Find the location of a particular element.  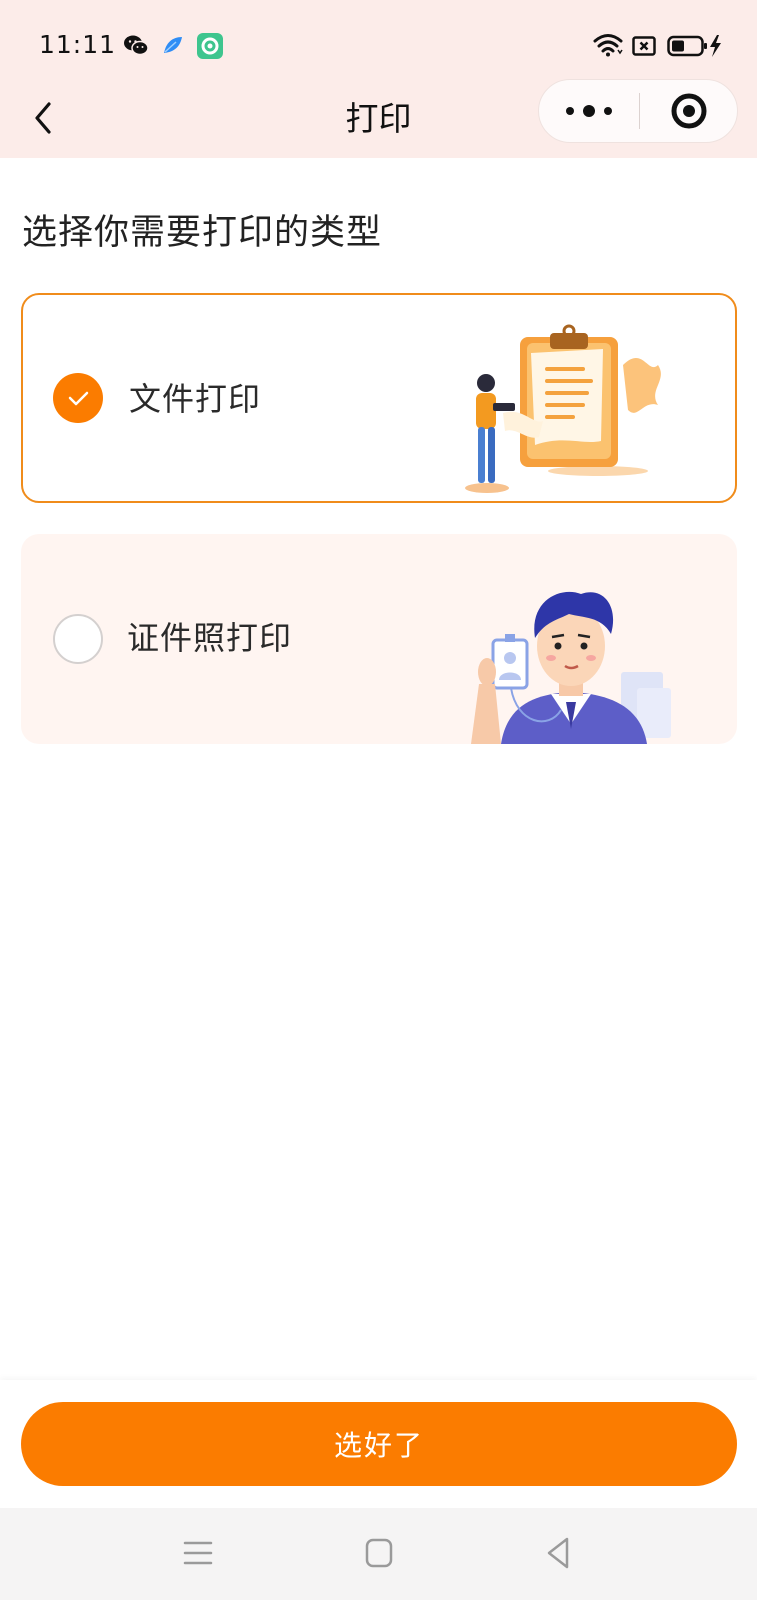

mini-program-capsule is located at coordinates (638, 111).